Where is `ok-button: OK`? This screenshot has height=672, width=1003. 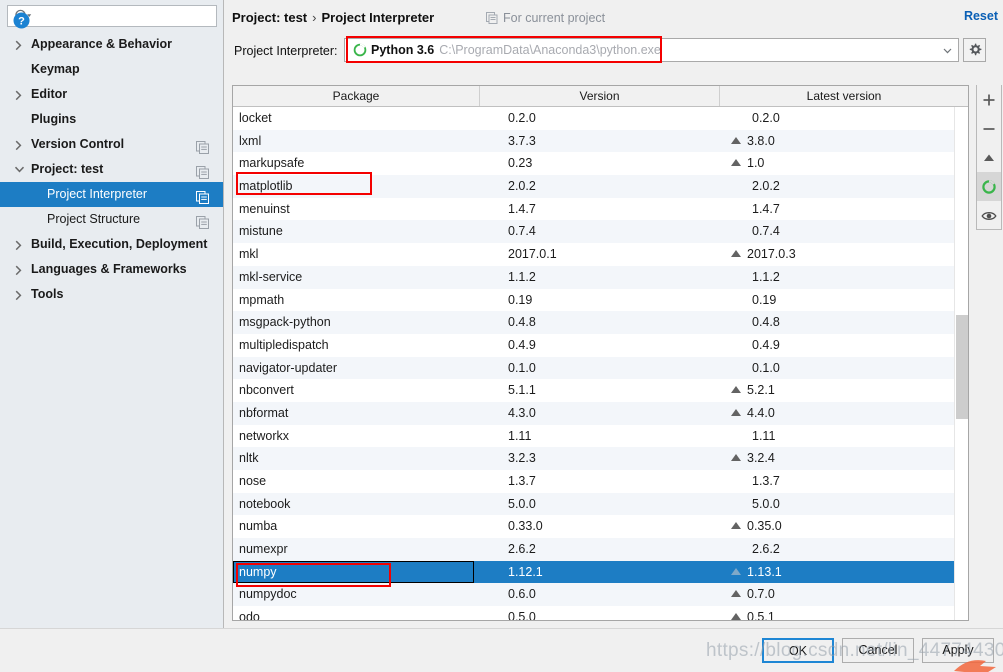 ok-button: OK is located at coordinates (798, 650).